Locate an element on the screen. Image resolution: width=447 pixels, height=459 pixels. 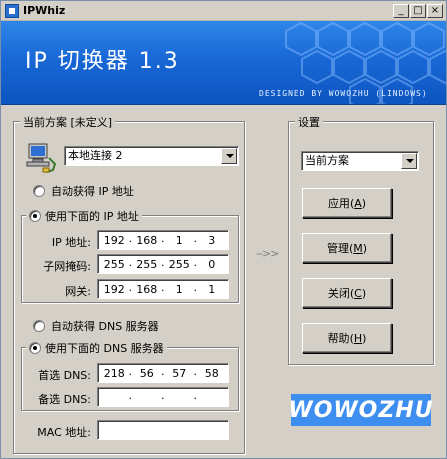
ip-octet-4: 3 is located at coordinates (212, 240).